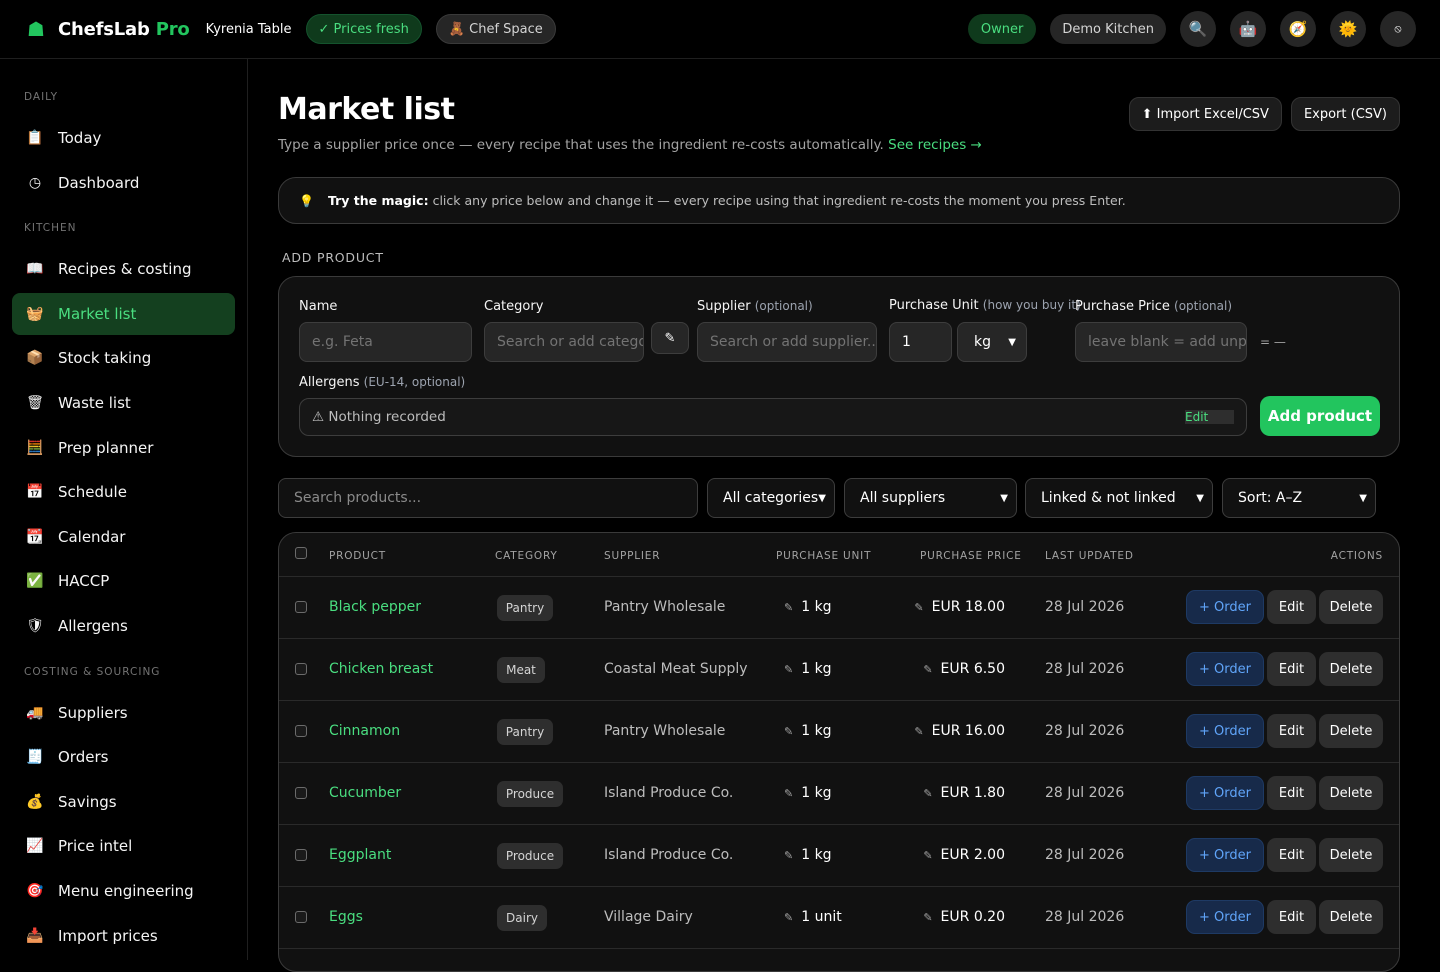 This screenshot has height=972, width=1440. Describe the element at coordinates (123, 626) in the screenshot. I see `sidebar-item-allergens: 🛡 Allergens` at that location.